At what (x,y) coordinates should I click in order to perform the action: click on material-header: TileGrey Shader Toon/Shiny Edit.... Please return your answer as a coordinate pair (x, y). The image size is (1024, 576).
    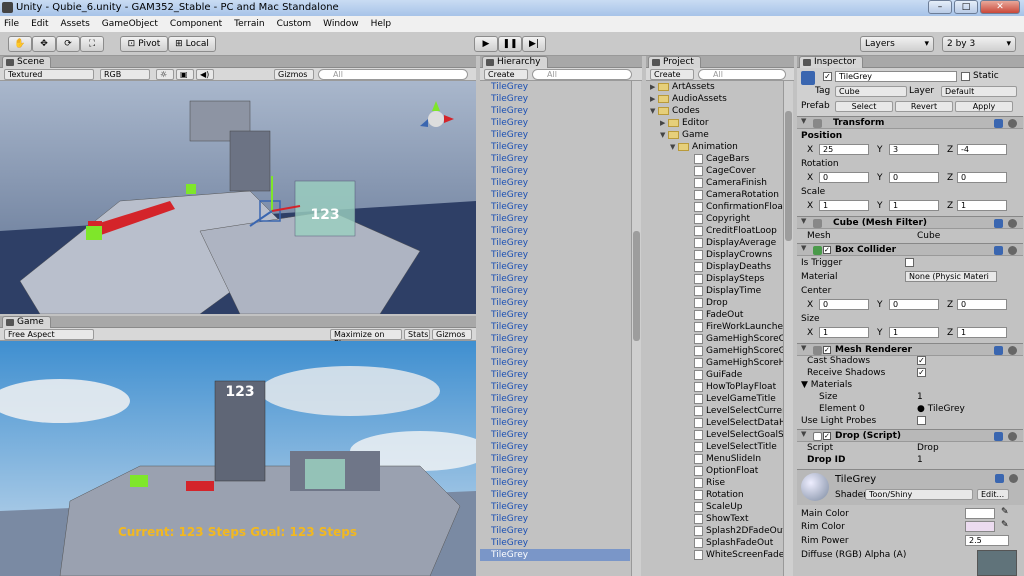
    Looking at the image, I should click on (910, 487).